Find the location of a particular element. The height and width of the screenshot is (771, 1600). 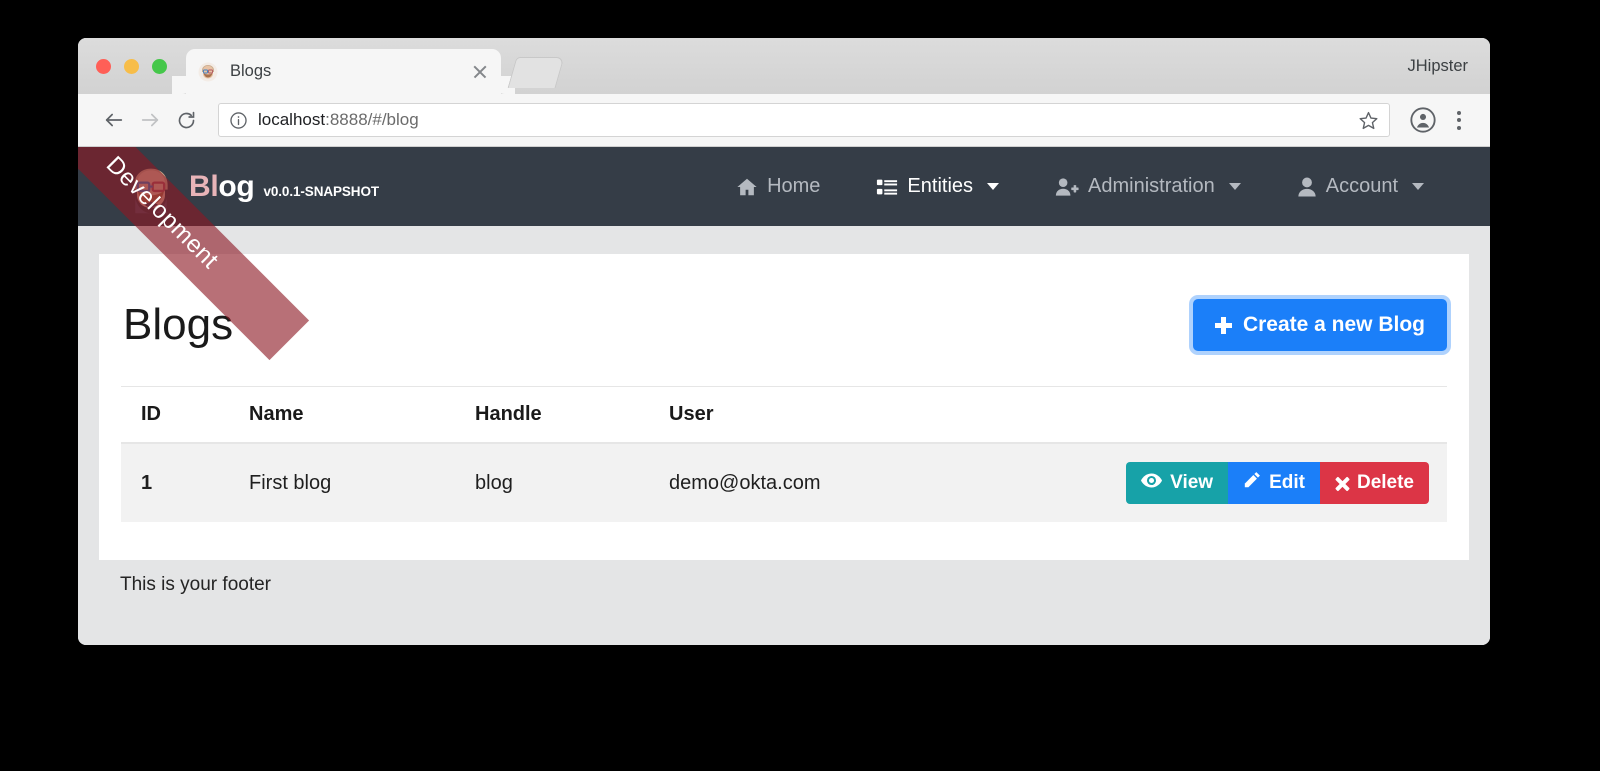

pencil-icon is located at coordinates (1252, 483).